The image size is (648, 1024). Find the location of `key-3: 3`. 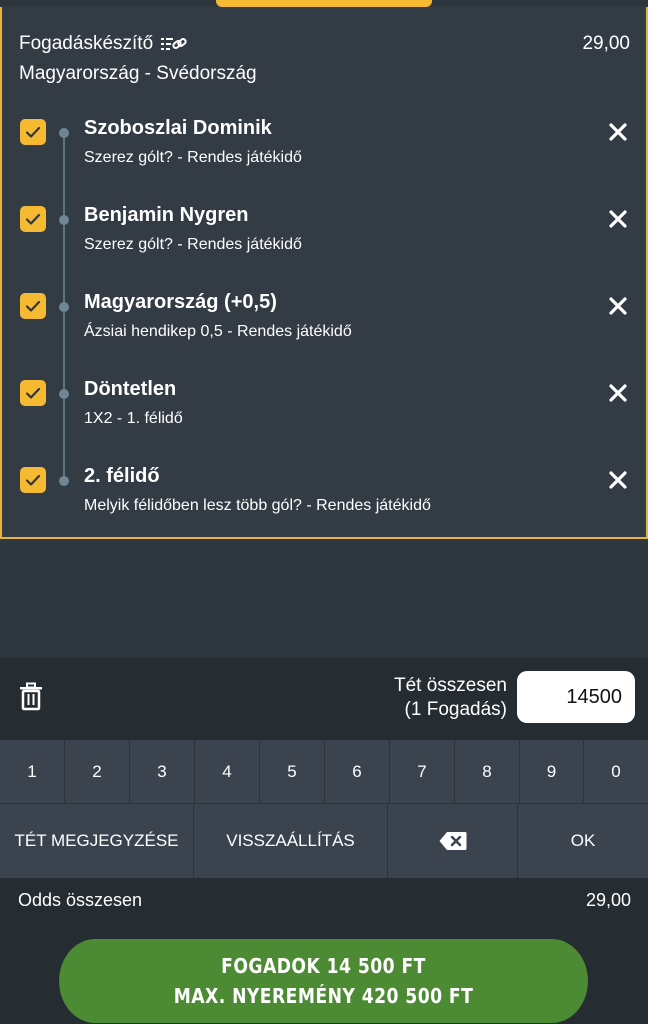

key-3: 3 is located at coordinates (162, 771).